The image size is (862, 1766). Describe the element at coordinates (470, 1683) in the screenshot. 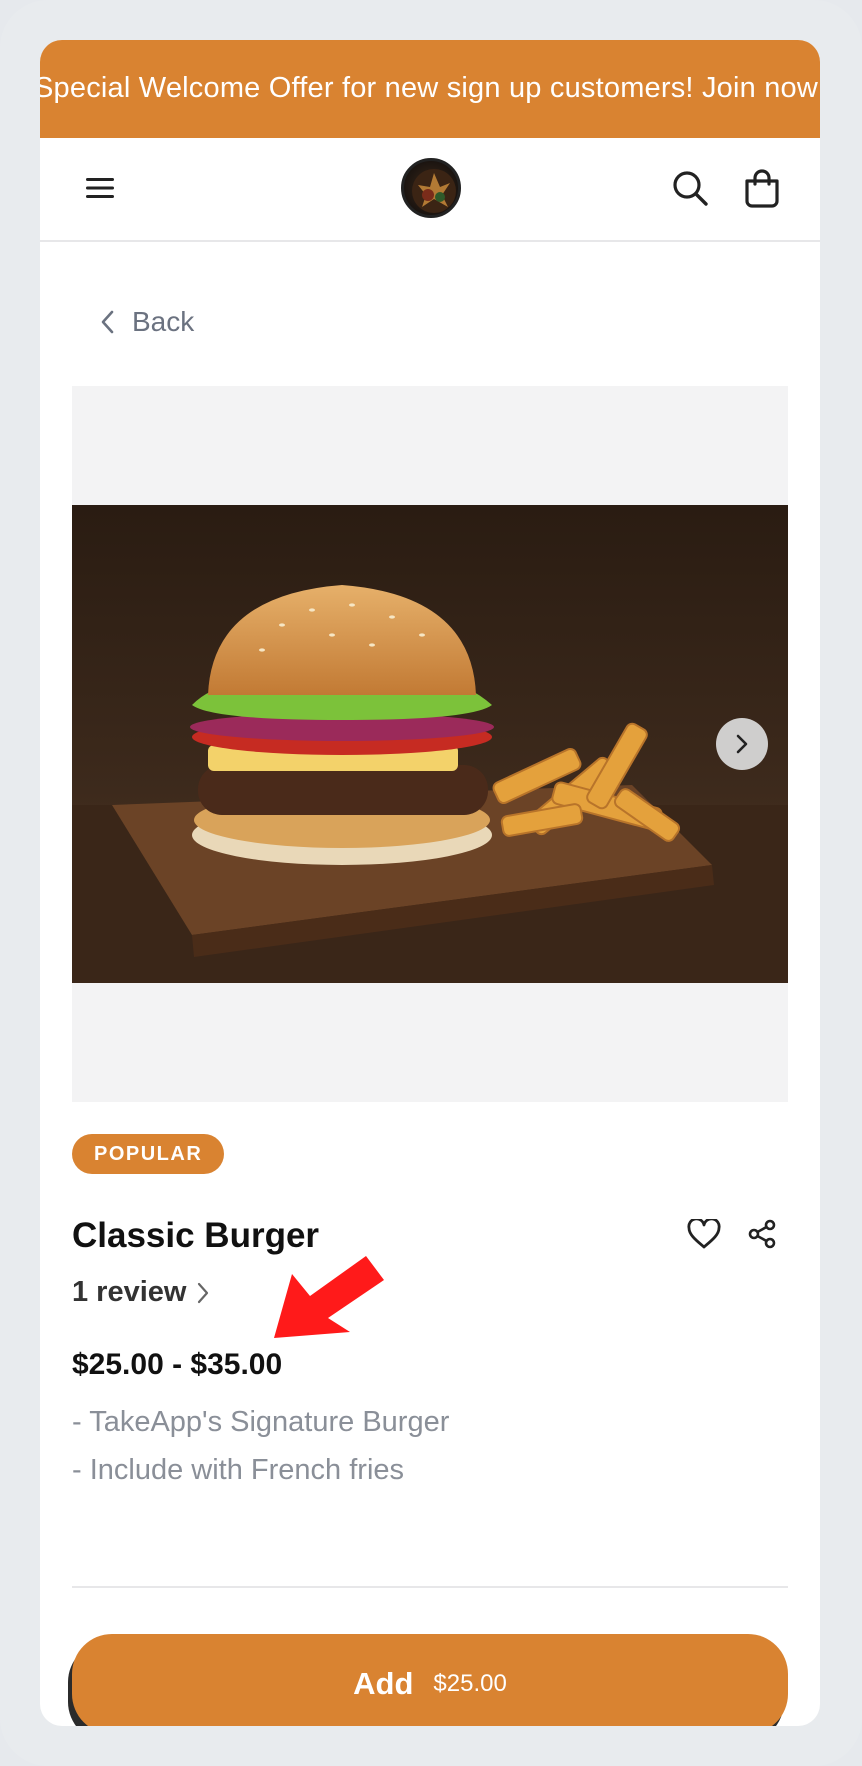

I see `add-button-price: $25.00` at that location.